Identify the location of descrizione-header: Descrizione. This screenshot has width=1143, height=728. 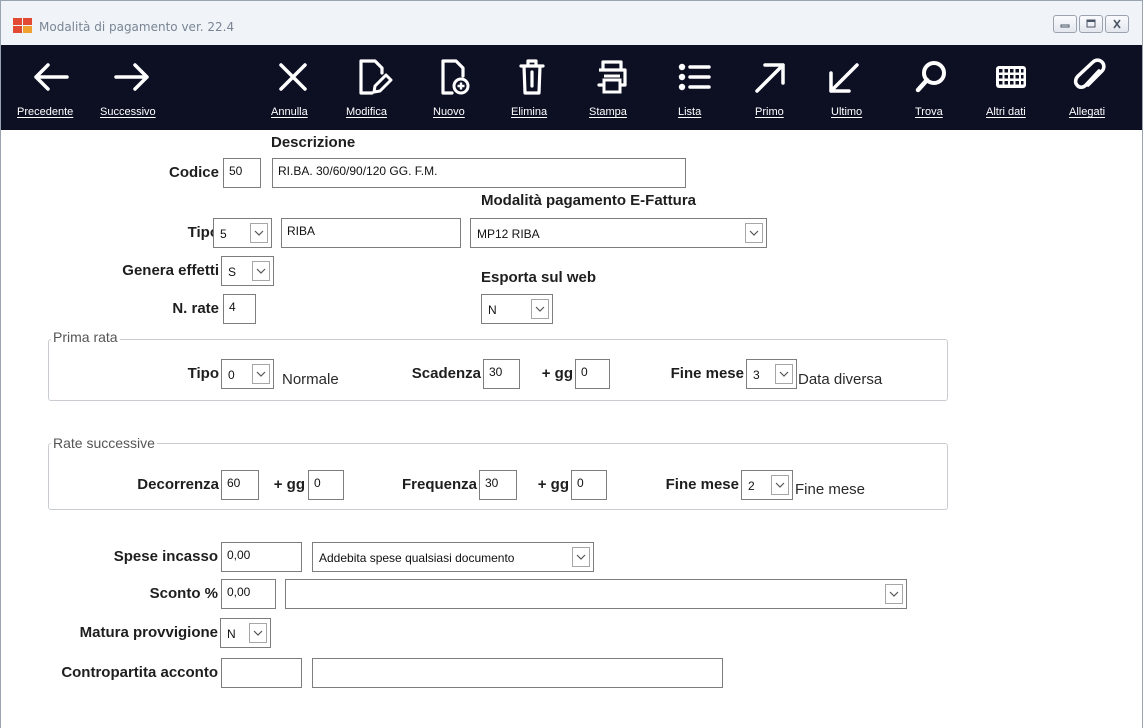
(313, 142).